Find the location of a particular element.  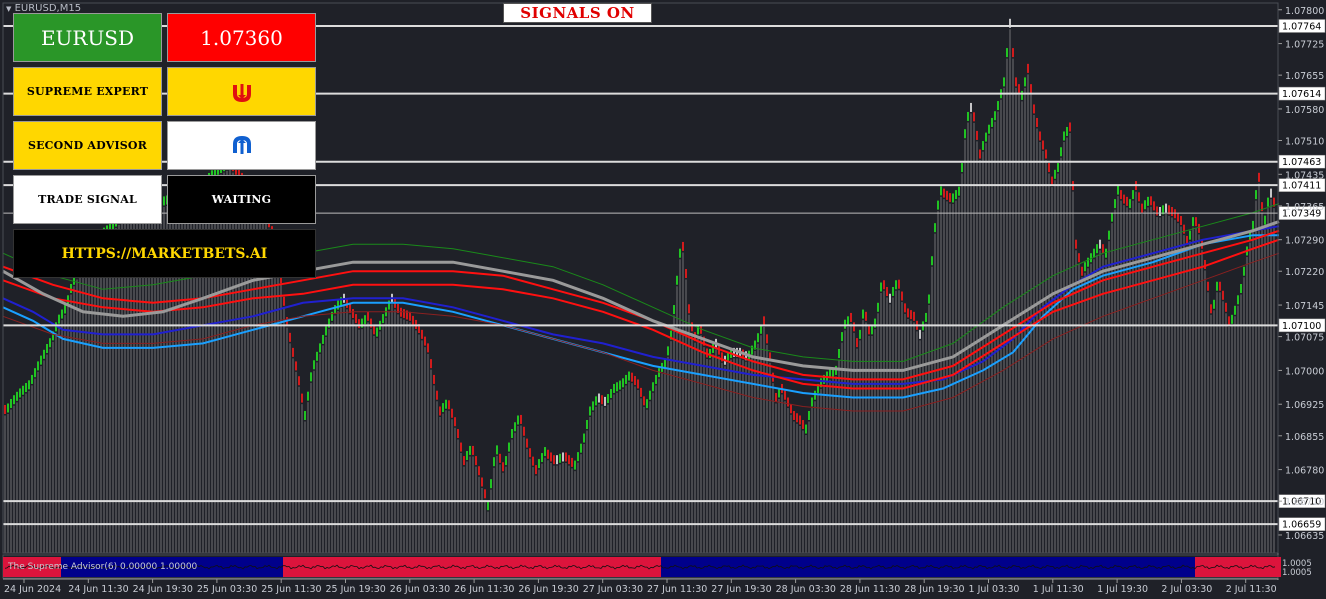

indicator-label: The Supreme Advisor(6) 0.00000 1.00000 is located at coordinates (102, 567).